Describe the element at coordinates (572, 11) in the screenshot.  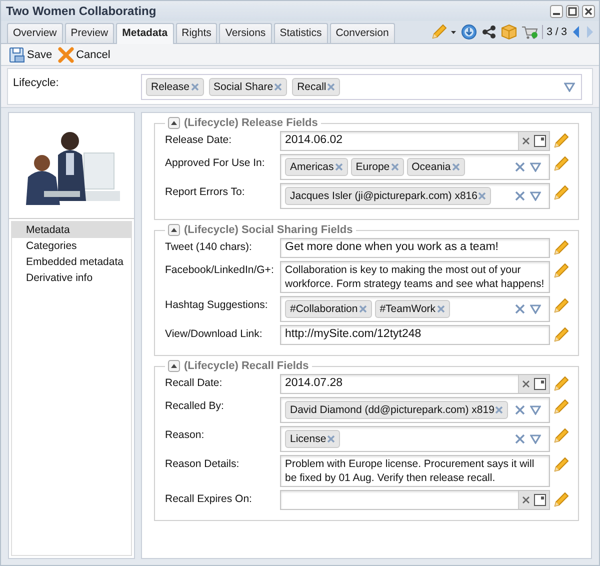
I see `maximize-icon` at that location.